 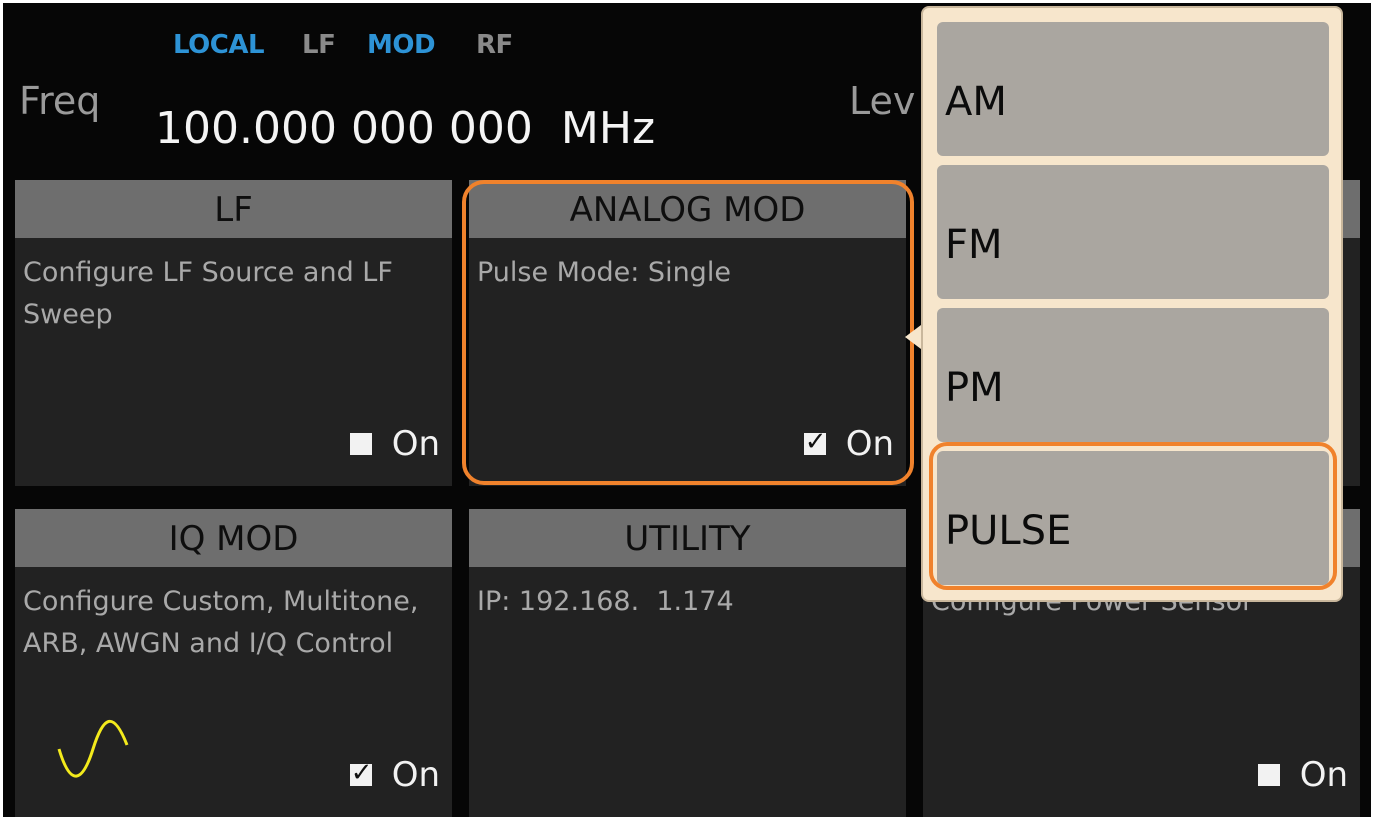 I want to click on frequency-label: Freq, so click(x=60, y=101).